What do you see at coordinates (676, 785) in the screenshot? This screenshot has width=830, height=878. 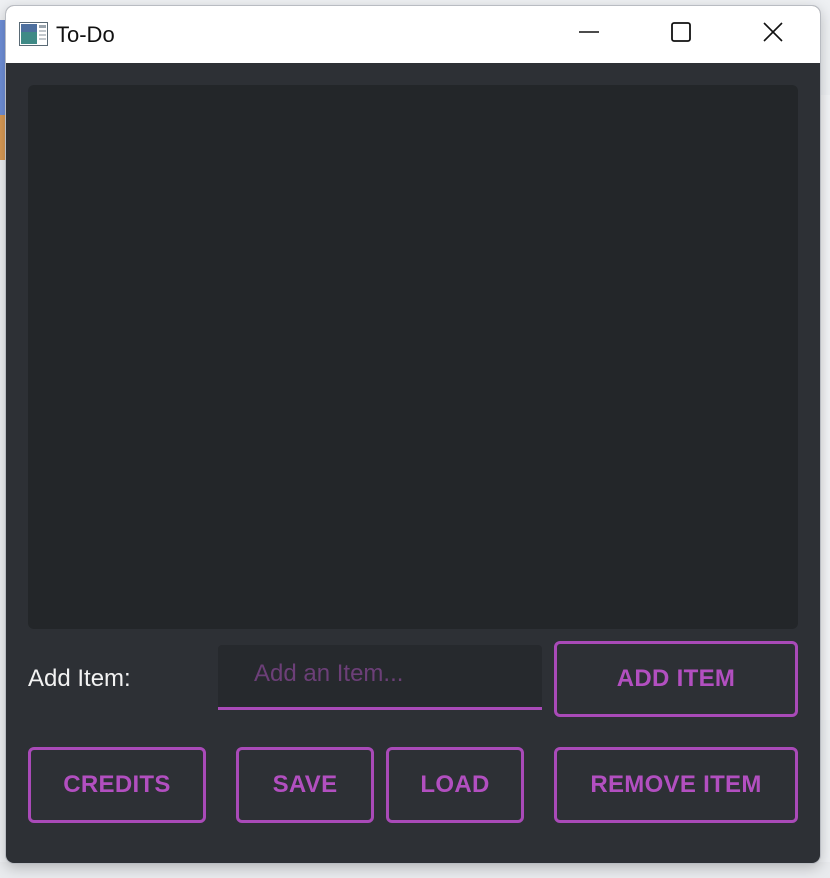 I see `remove-item-button: REMOVE ITEM` at bounding box center [676, 785].